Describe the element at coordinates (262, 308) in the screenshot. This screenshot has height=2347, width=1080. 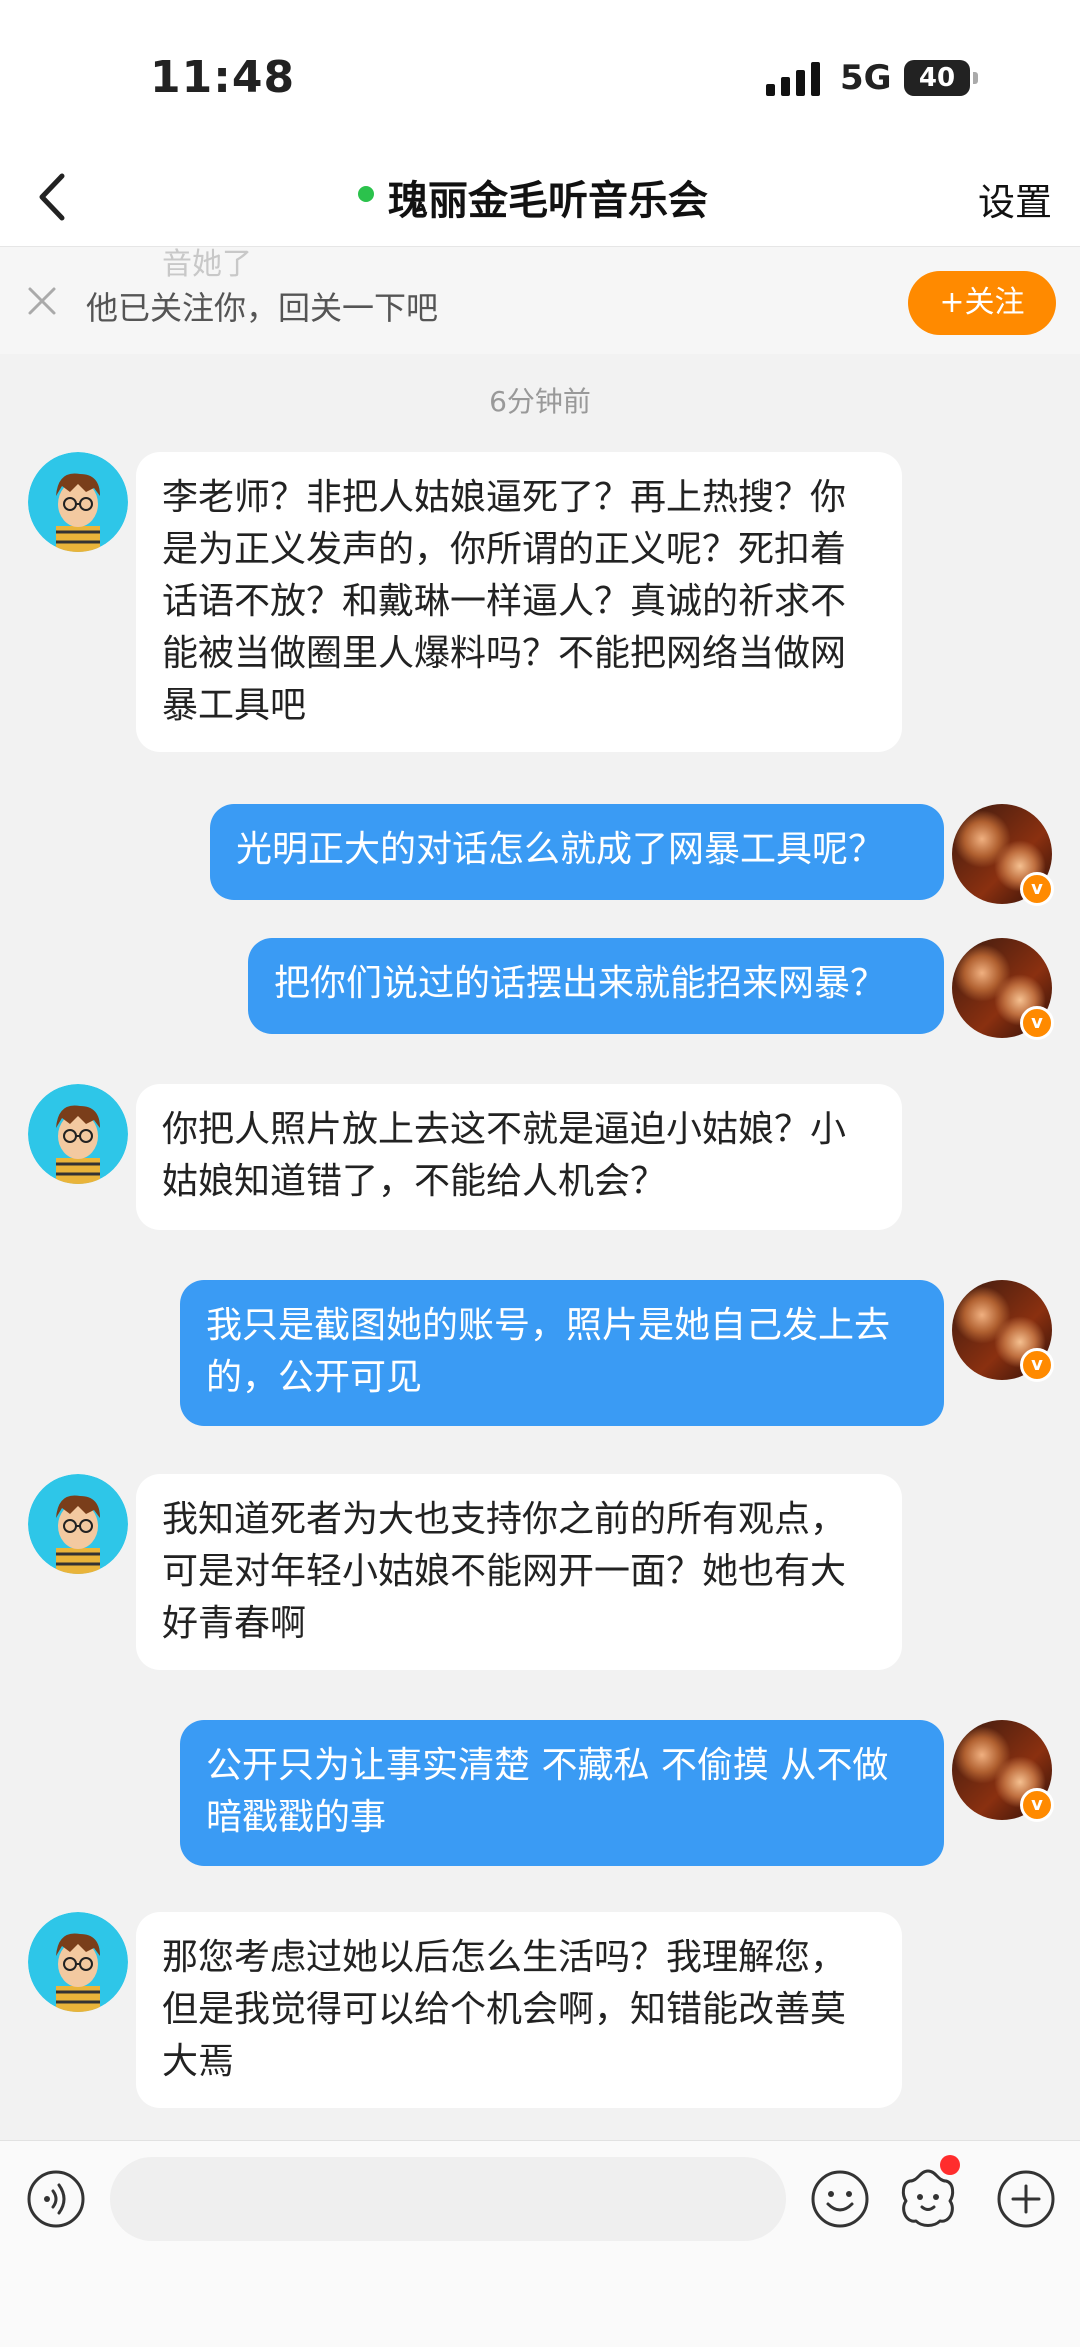
I see `banner-text: 他已关注你，回关一下吧` at that location.